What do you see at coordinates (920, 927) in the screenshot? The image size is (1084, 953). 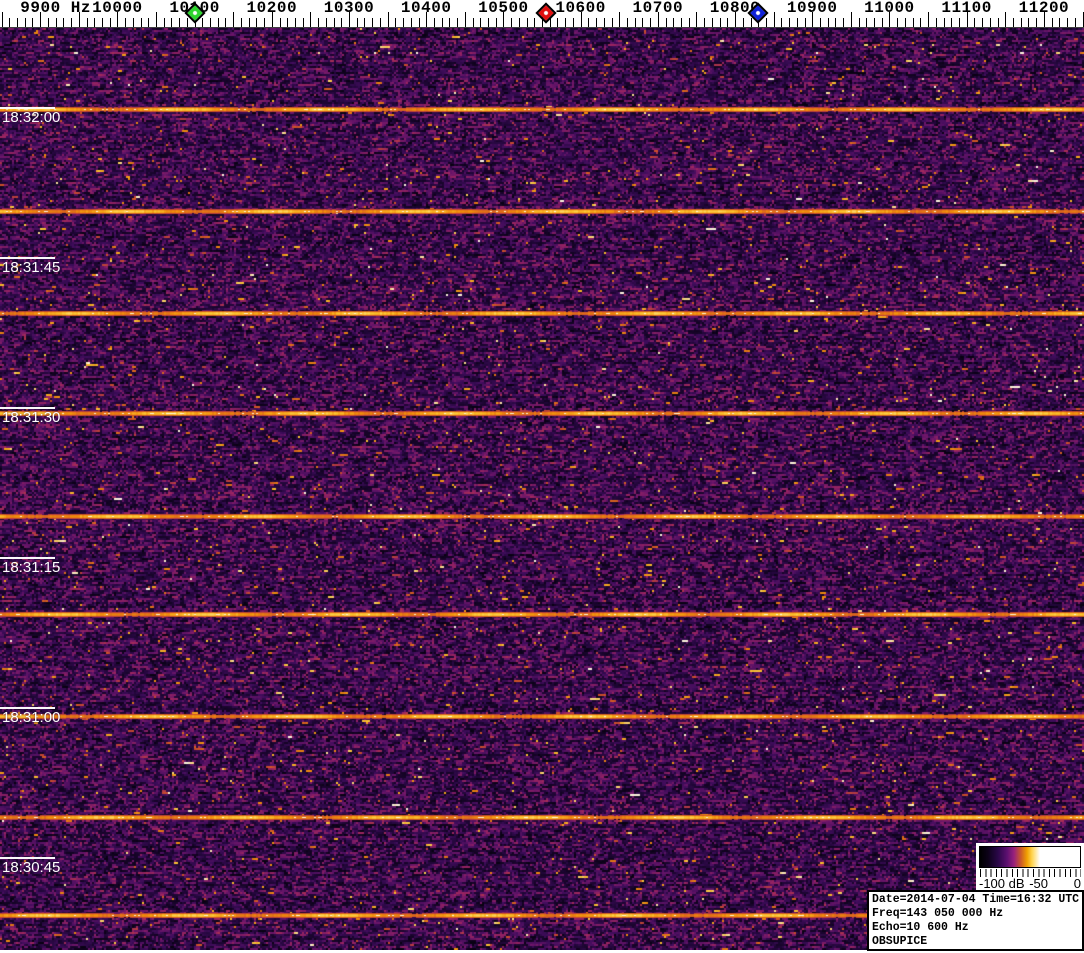 I see `info-line-echo: Echo=10 600 Hz` at bounding box center [920, 927].